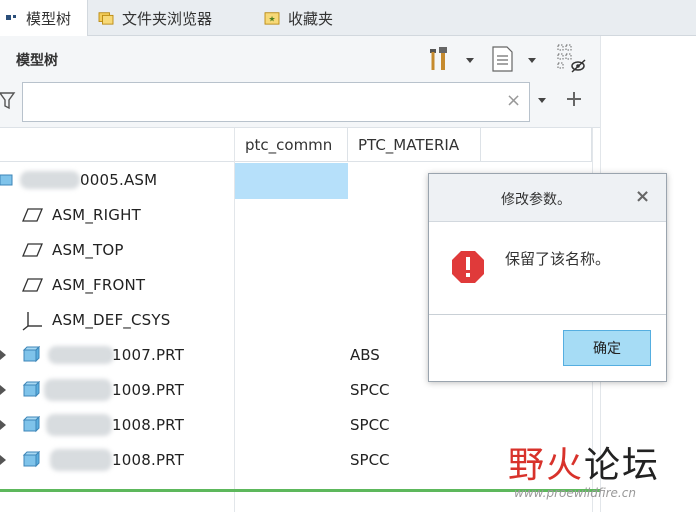 The height and width of the screenshot is (512, 696). What do you see at coordinates (572, 58) in the screenshot?
I see `column-visibility-icon` at bounding box center [572, 58].